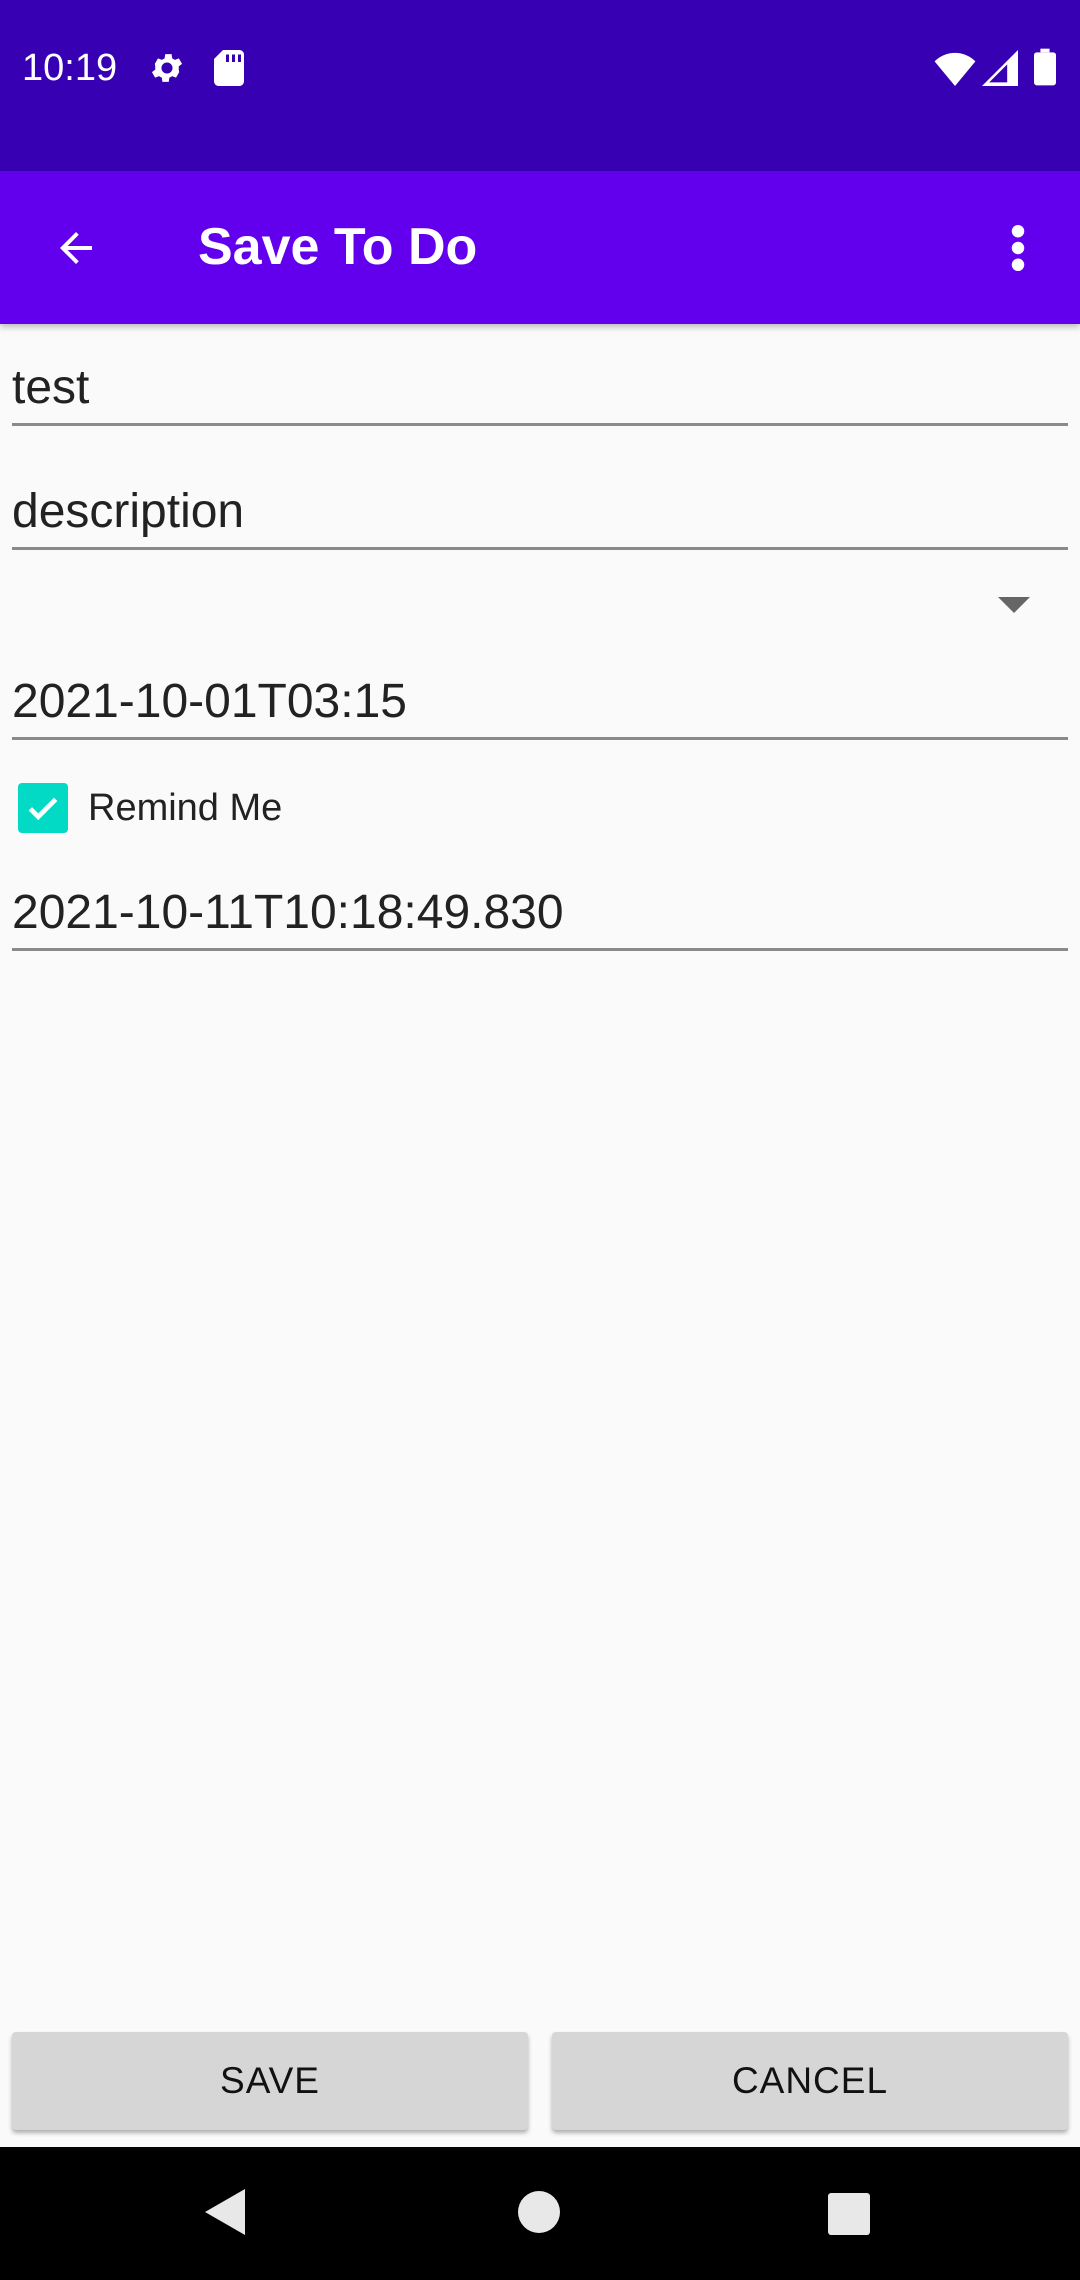 This screenshot has width=1080, height=2280. Describe the element at coordinates (810, 2081) in the screenshot. I see `cancel-button: CANCEL` at that location.